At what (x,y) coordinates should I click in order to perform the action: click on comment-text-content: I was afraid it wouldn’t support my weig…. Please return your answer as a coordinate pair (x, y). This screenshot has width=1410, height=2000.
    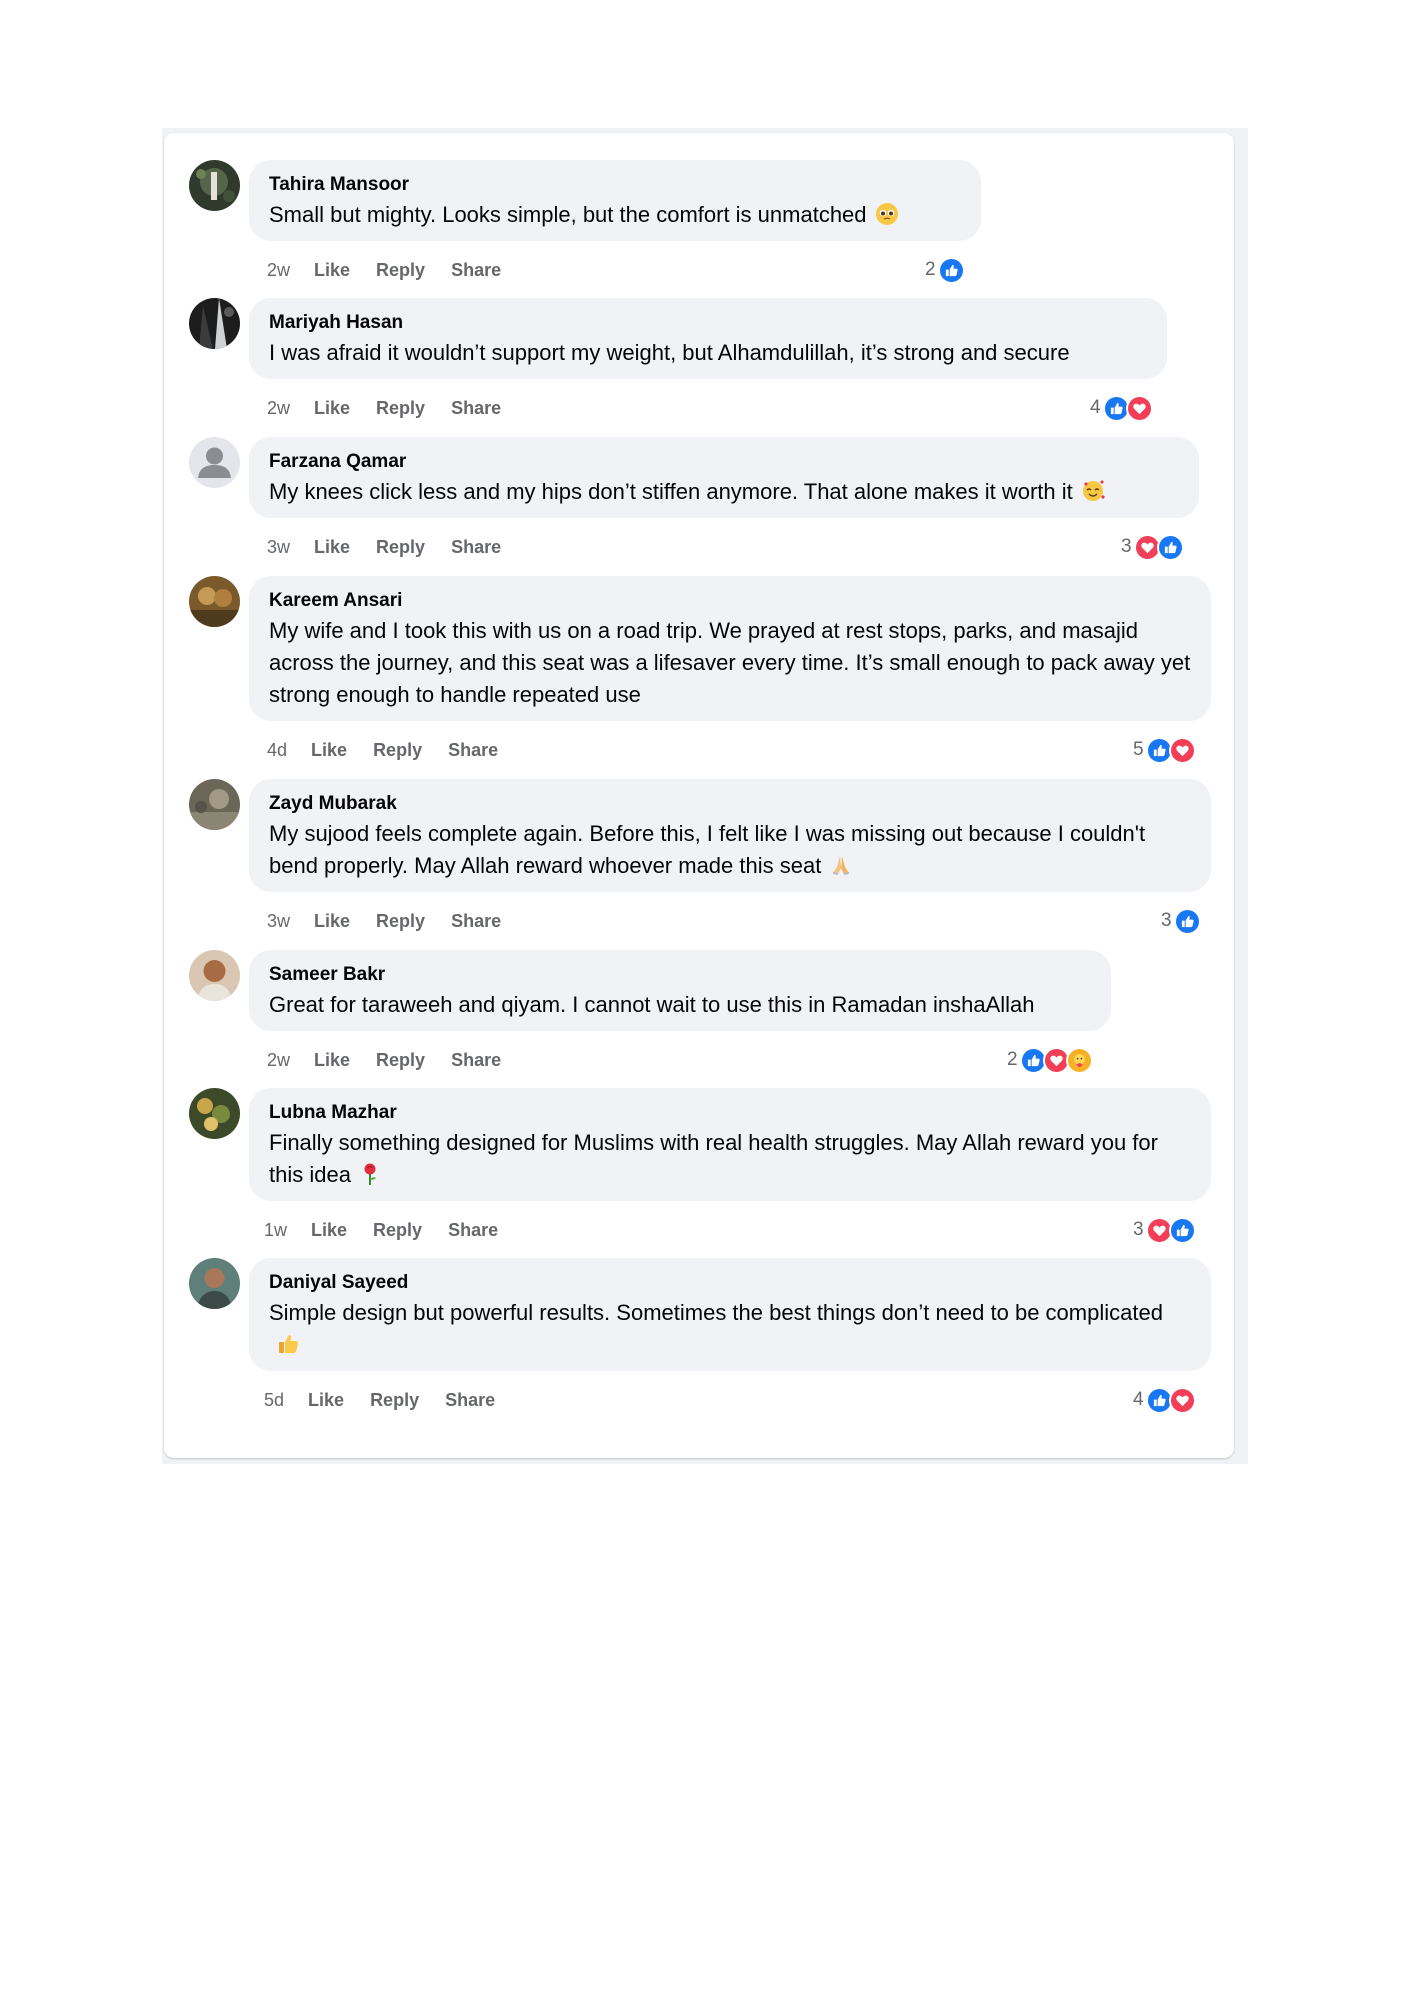
    Looking at the image, I should click on (669, 352).